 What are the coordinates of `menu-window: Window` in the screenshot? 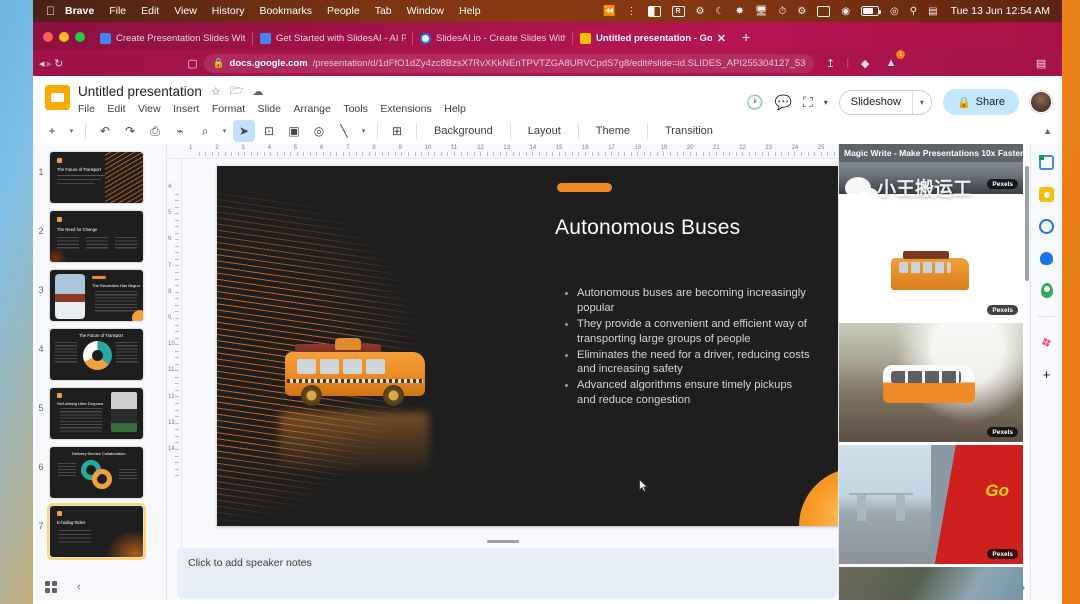 It's located at (425, 11).